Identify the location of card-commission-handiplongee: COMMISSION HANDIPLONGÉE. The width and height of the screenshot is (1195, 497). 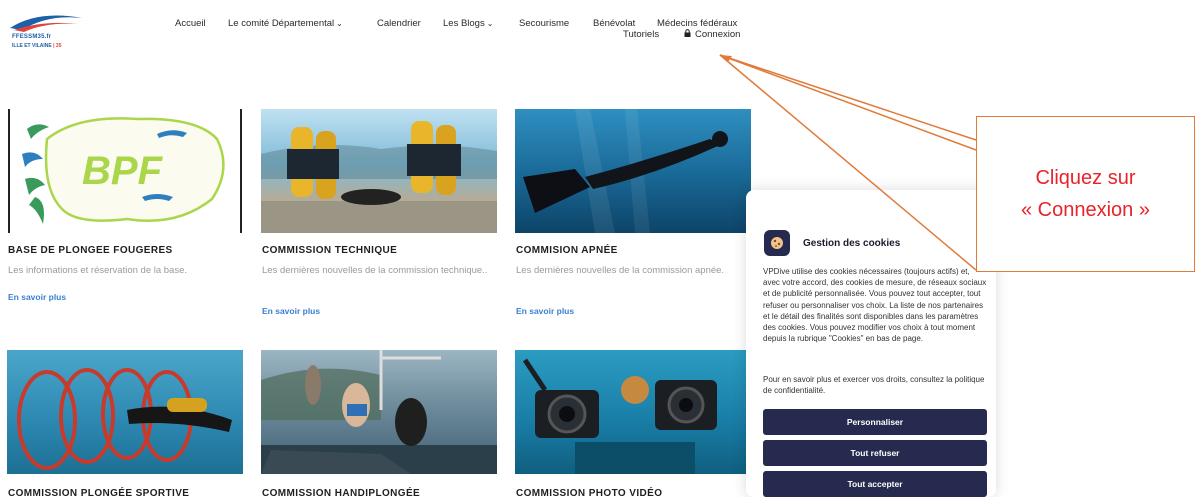
(379, 423).